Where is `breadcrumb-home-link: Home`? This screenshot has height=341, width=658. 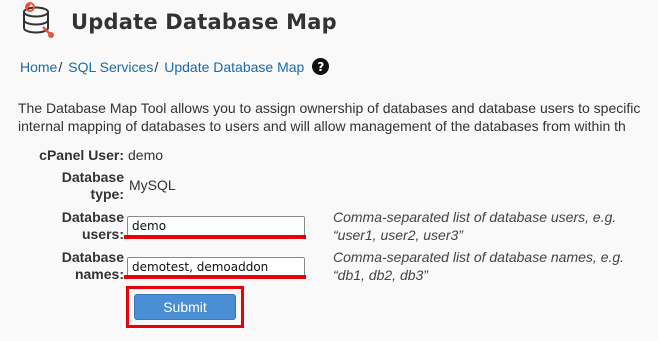 breadcrumb-home-link: Home is located at coordinates (38, 67).